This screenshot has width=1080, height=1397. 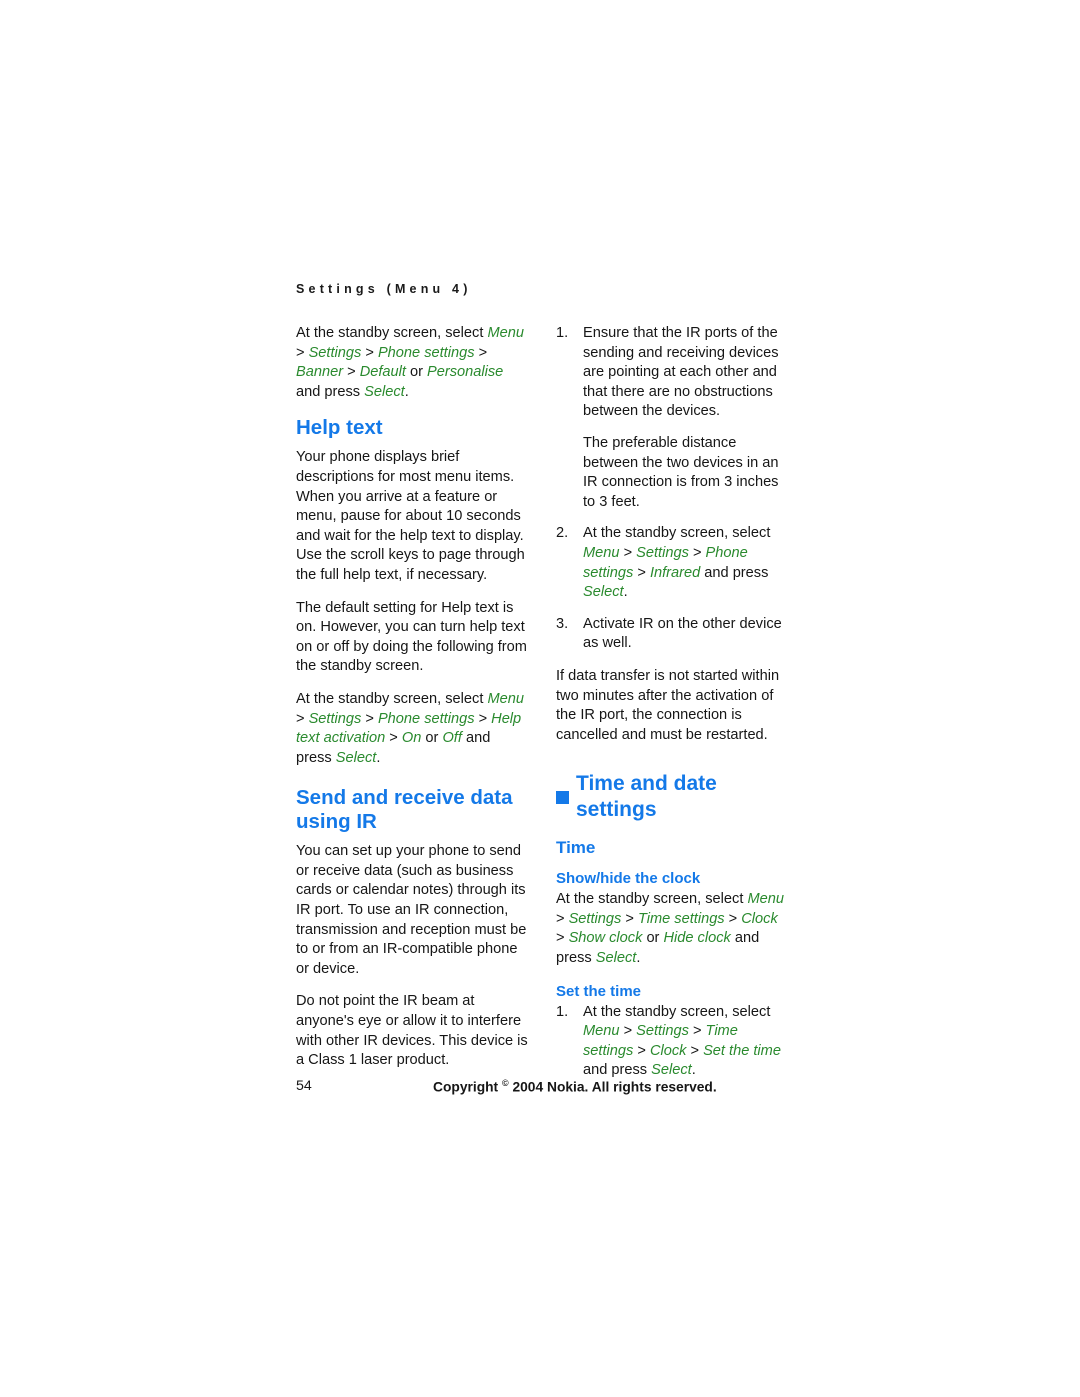 I want to click on menu-path-item: On, so click(x=411, y=738).